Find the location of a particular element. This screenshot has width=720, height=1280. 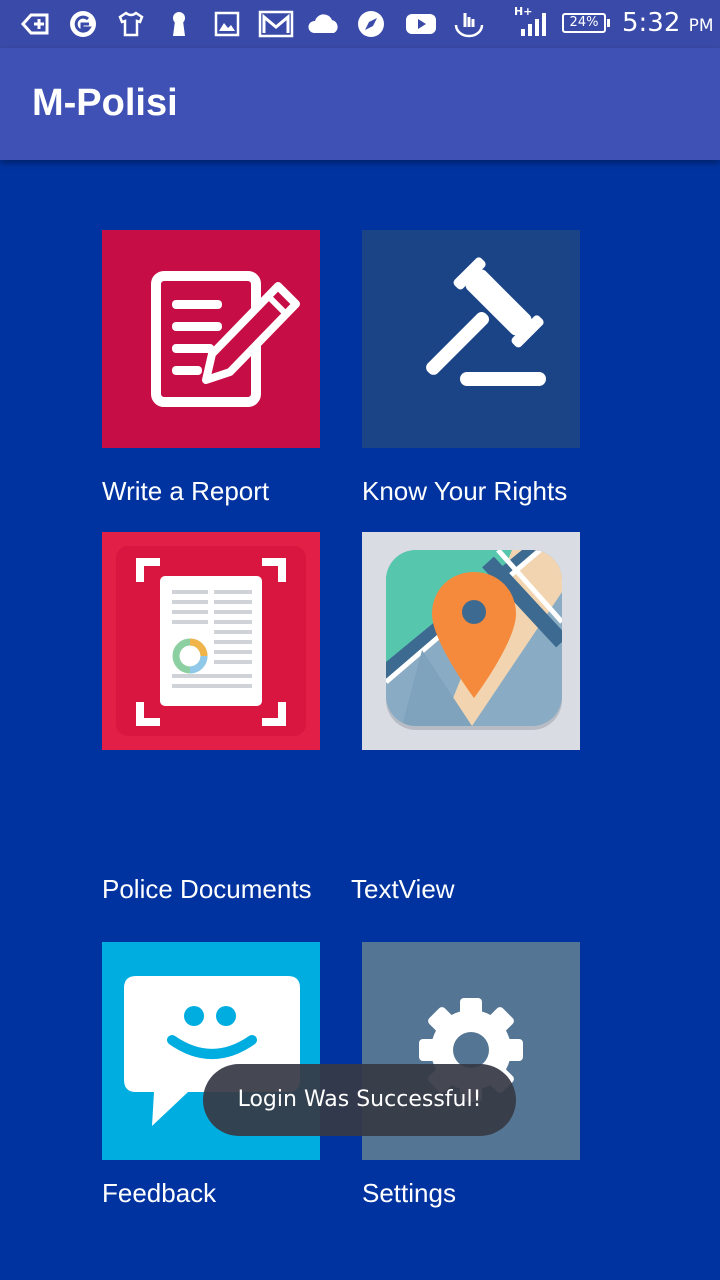

cloud-icon is located at coordinates (324, 24).